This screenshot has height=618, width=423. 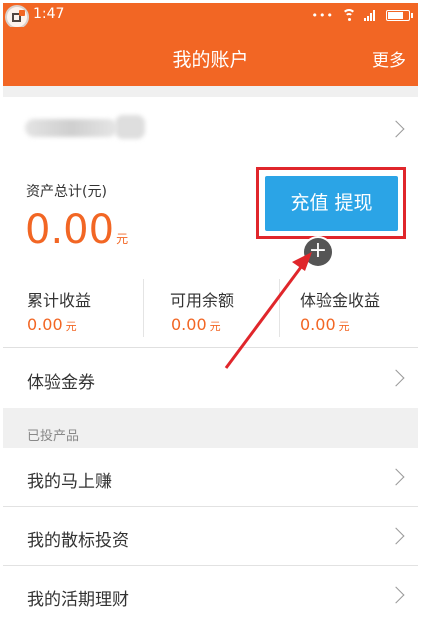 What do you see at coordinates (78, 600) in the screenshot?
I see `product-label: 我的活期理财` at bounding box center [78, 600].